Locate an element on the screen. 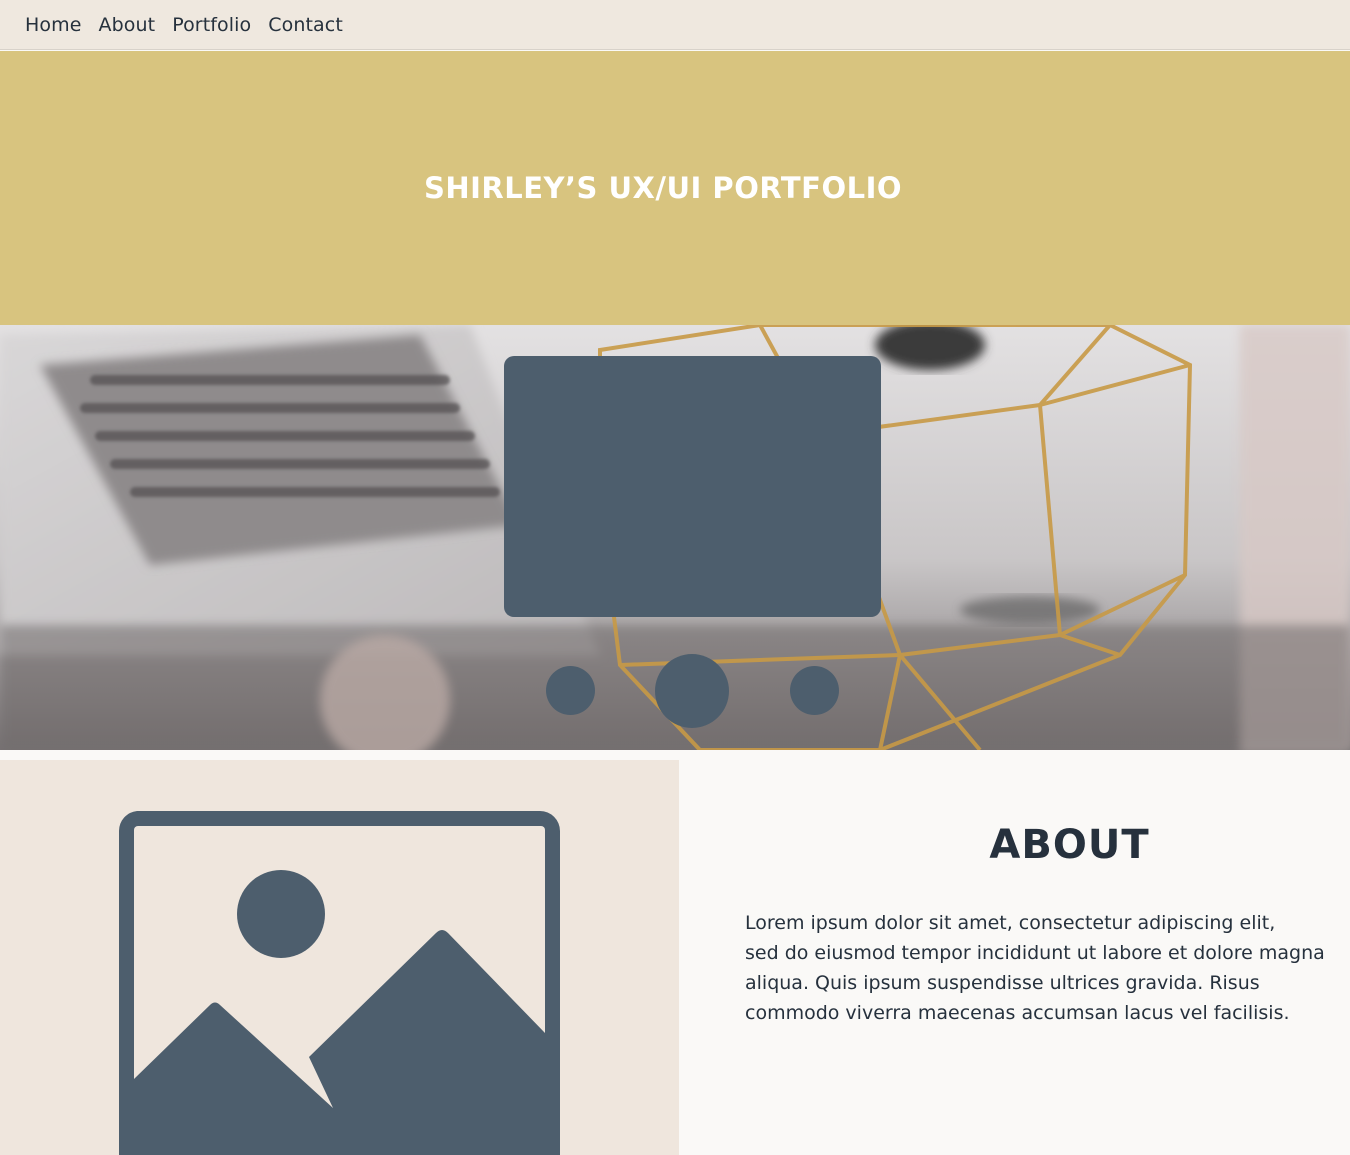  nav-link-portfolio: Portfolio is located at coordinates (211, 25).